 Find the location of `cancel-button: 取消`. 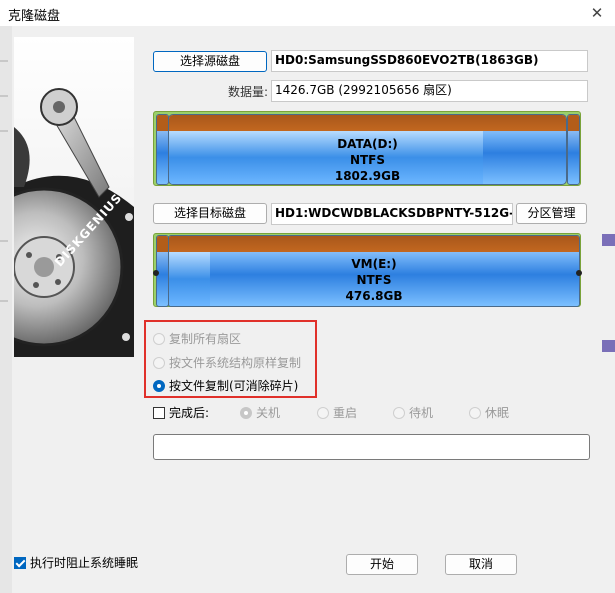

cancel-button: 取消 is located at coordinates (481, 564).